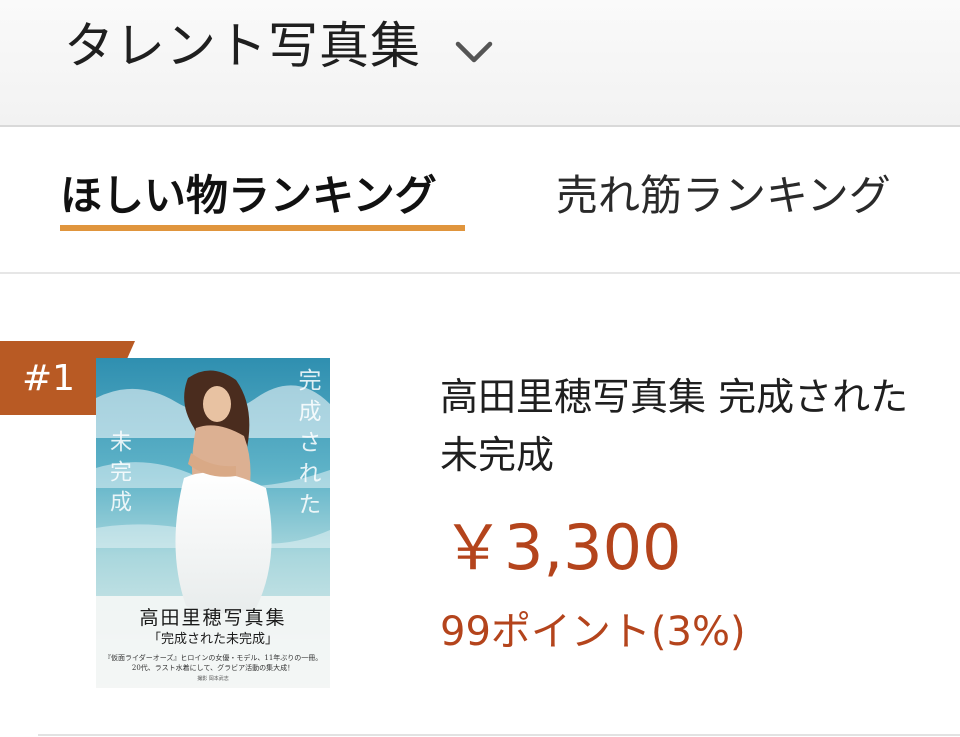 Image resolution: width=960 pixels, height=737 pixels. What do you see at coordinates (593, 632) in the screenshot?
I see `product-points: 99ポイント(3%)` at bounding box center [593, 632].